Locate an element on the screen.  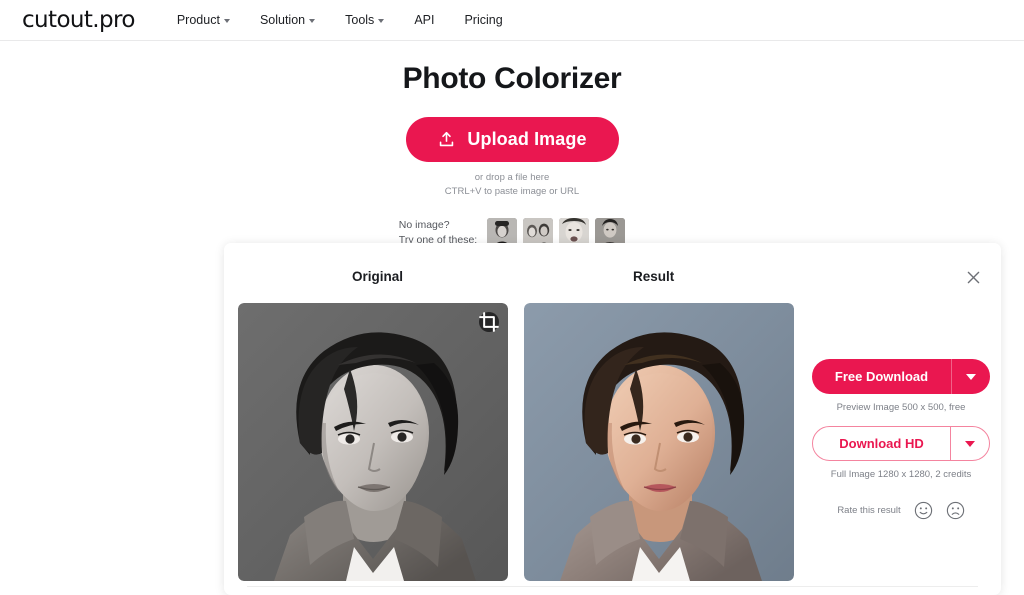
free-download-dropdown-toggle is located at coordinates (971, 376).